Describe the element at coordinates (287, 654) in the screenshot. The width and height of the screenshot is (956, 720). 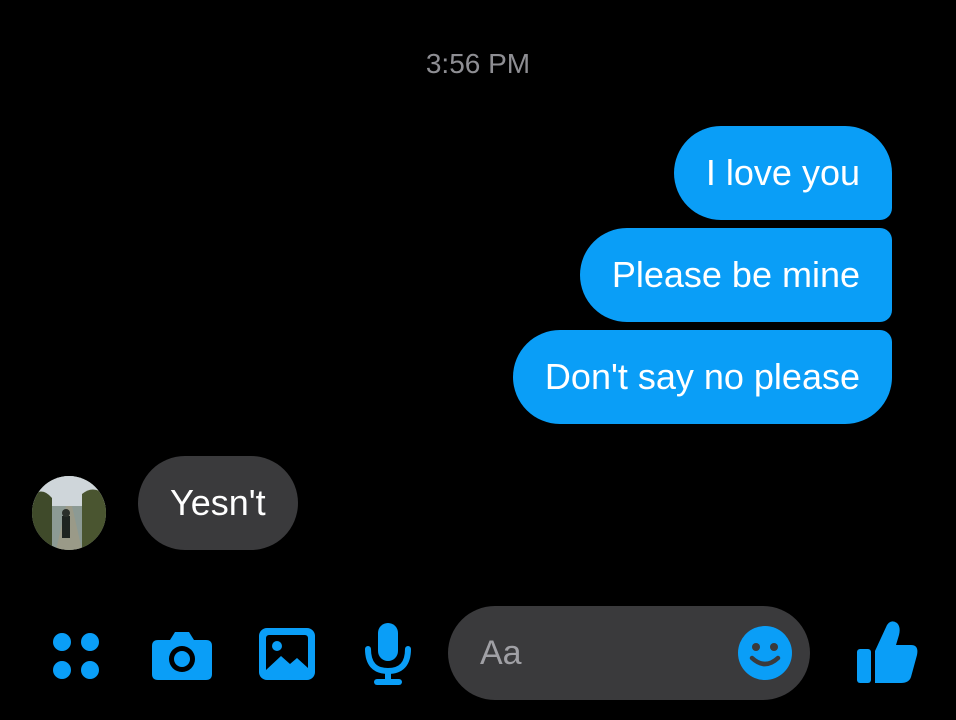
I see `gallery-icon` at that location.